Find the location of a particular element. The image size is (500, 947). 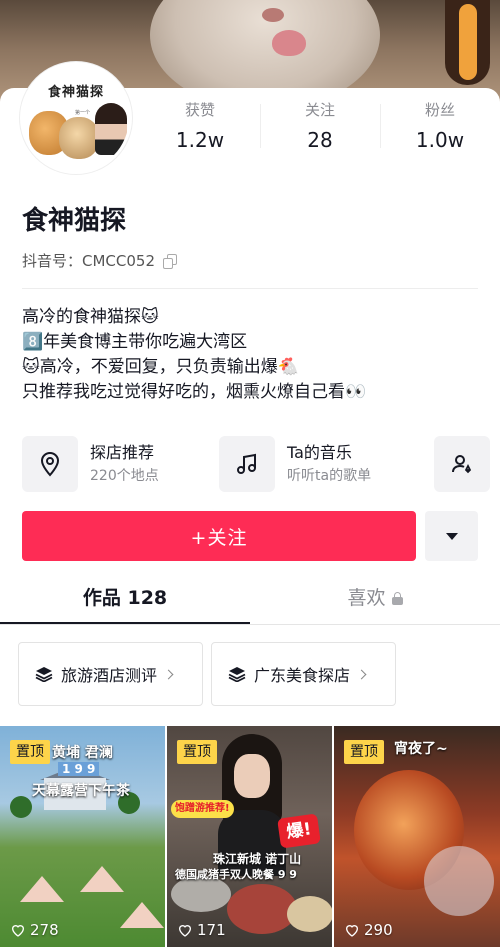

service-title: Ta的音乐 is located at coordinates (319, 452).